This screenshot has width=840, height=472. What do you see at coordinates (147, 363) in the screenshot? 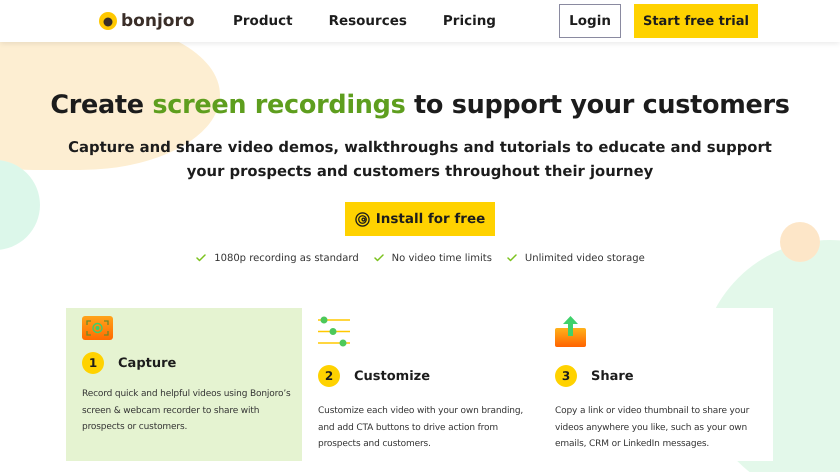
I see `step-title: Capture` at bounding box center [147, 363].